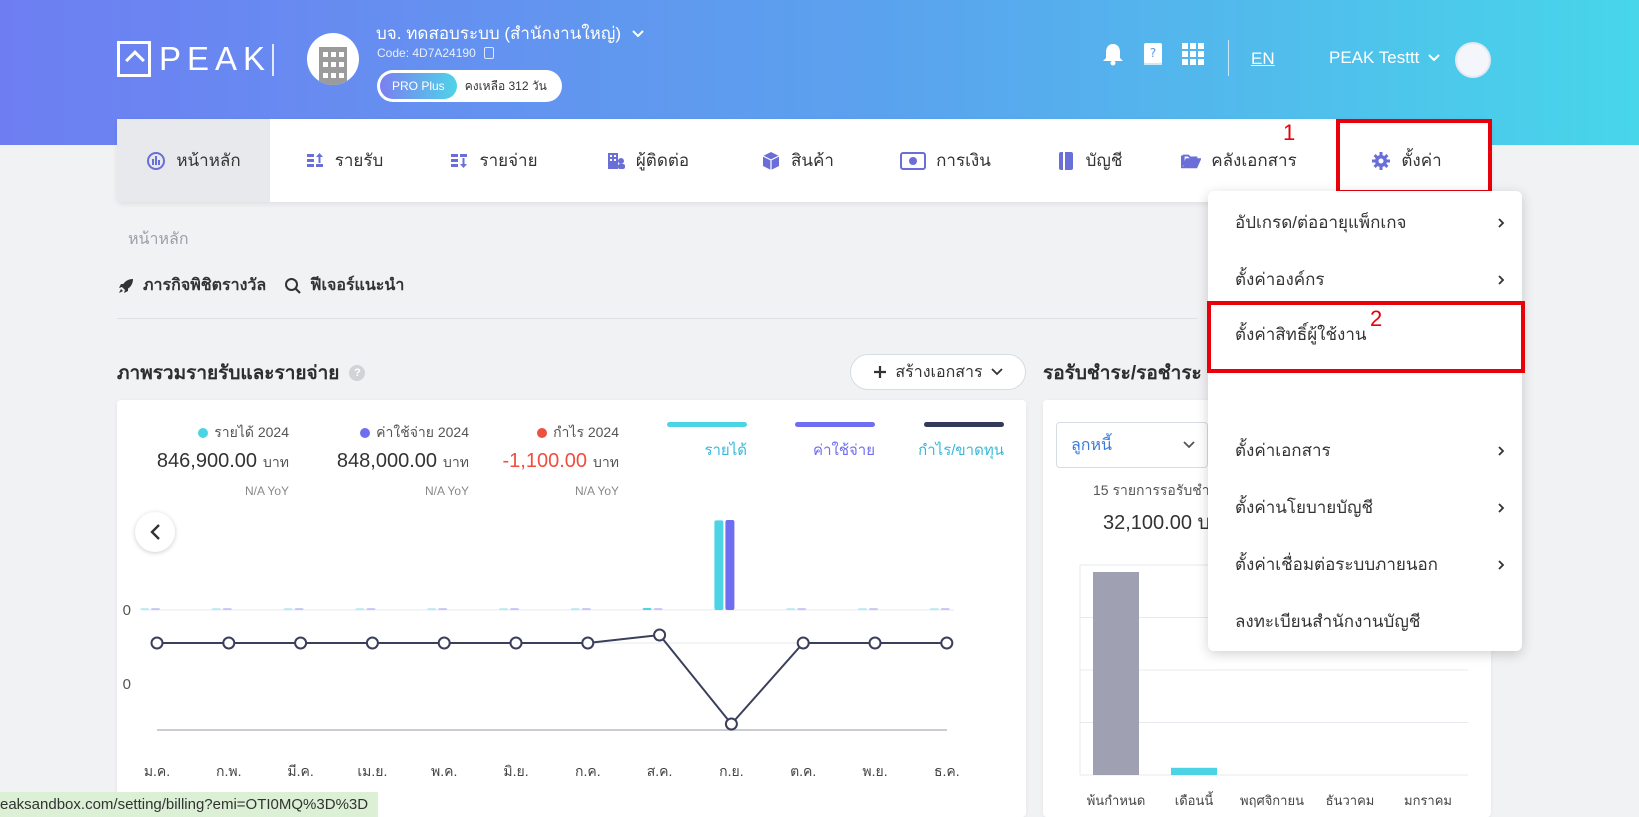 The image size is (1639, 817). Describe the element at coordinates (1370, 450) in the screenshot. I see `menu-document-settings: ตั้งค่าเอกสาร` at that location.